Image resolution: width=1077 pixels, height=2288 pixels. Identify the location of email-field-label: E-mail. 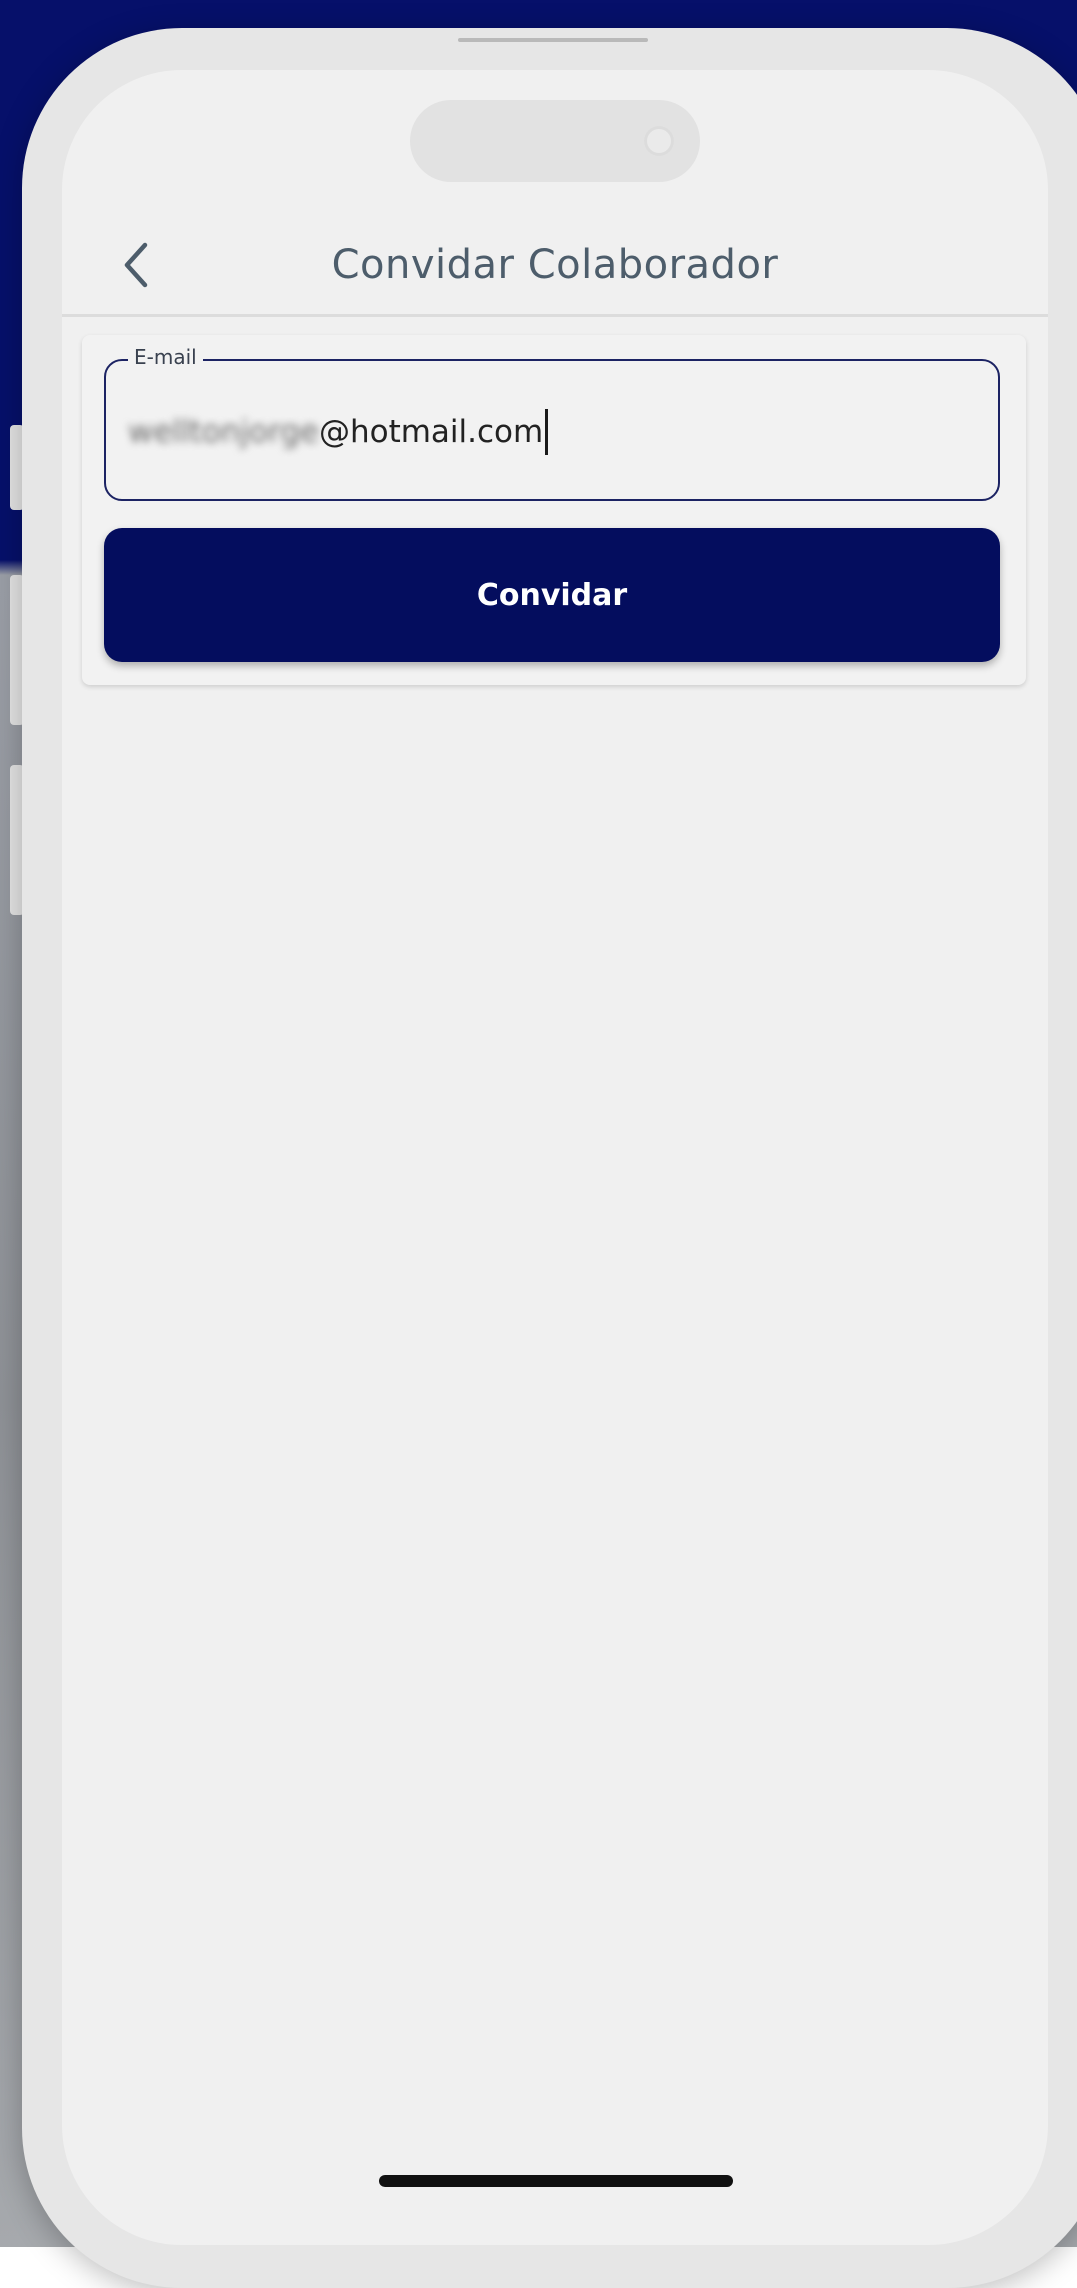
(165, 357).